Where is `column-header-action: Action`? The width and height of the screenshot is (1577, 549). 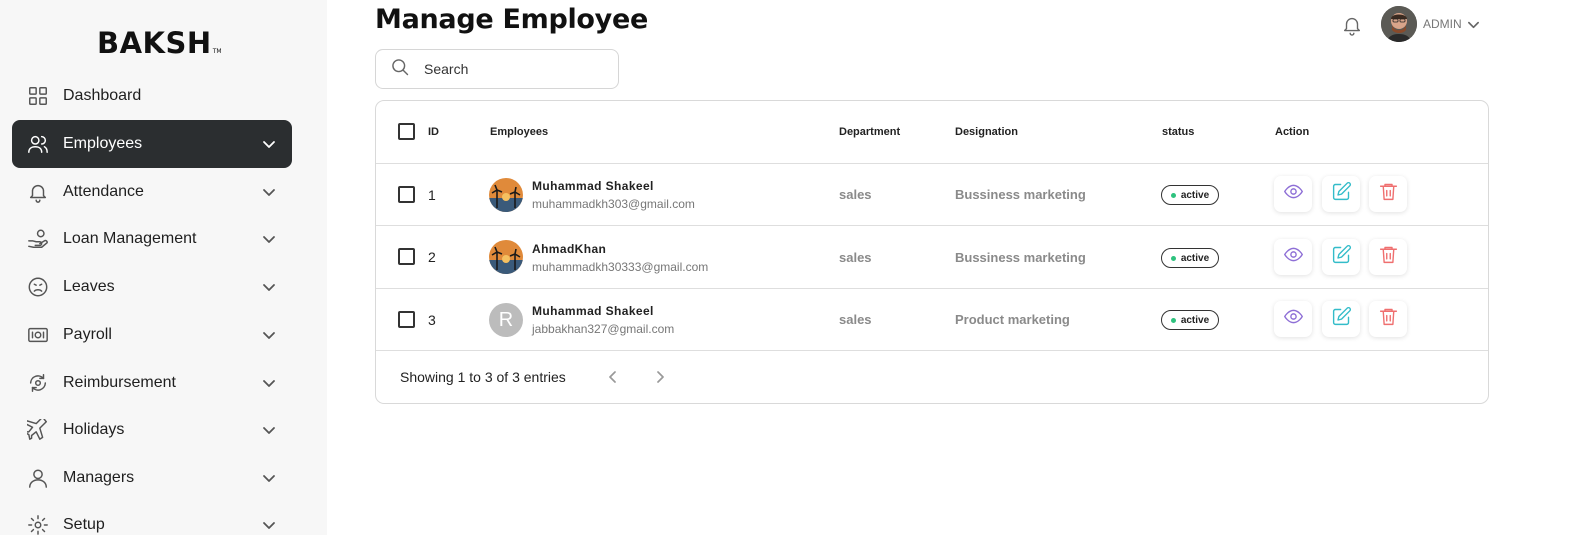
column-header-action: Action is located at coordinates (1292, 132).